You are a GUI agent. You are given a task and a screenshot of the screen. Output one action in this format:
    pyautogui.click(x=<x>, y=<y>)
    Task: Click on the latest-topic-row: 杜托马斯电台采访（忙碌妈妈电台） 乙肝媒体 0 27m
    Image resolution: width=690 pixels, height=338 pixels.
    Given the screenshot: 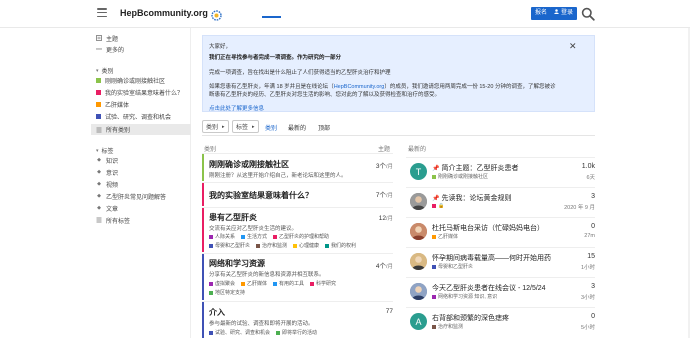 What is the action you would take?
    pyautogui.click(x=500, y=230)
    